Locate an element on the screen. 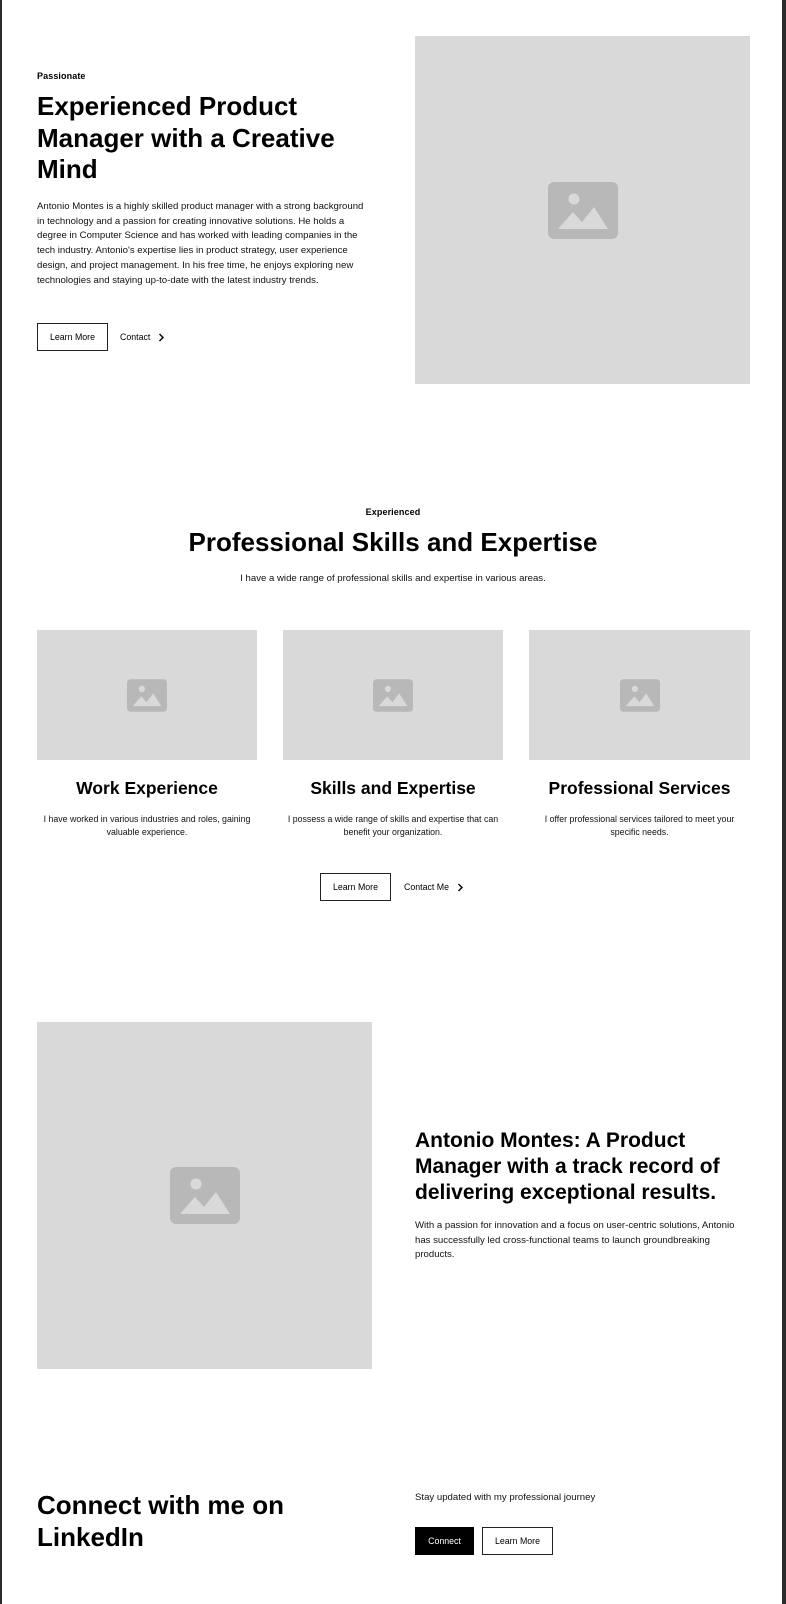 This screenshot has width=786, height=1604. card-image-skills-expertise is located at coordinates (393, 695).